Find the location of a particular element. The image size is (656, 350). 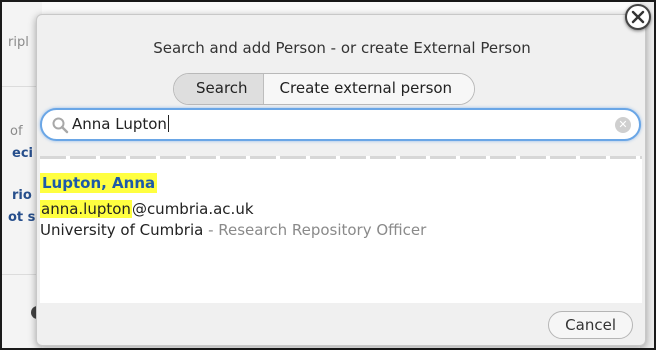

background-text: ot s is located at coordinates (22, 217).